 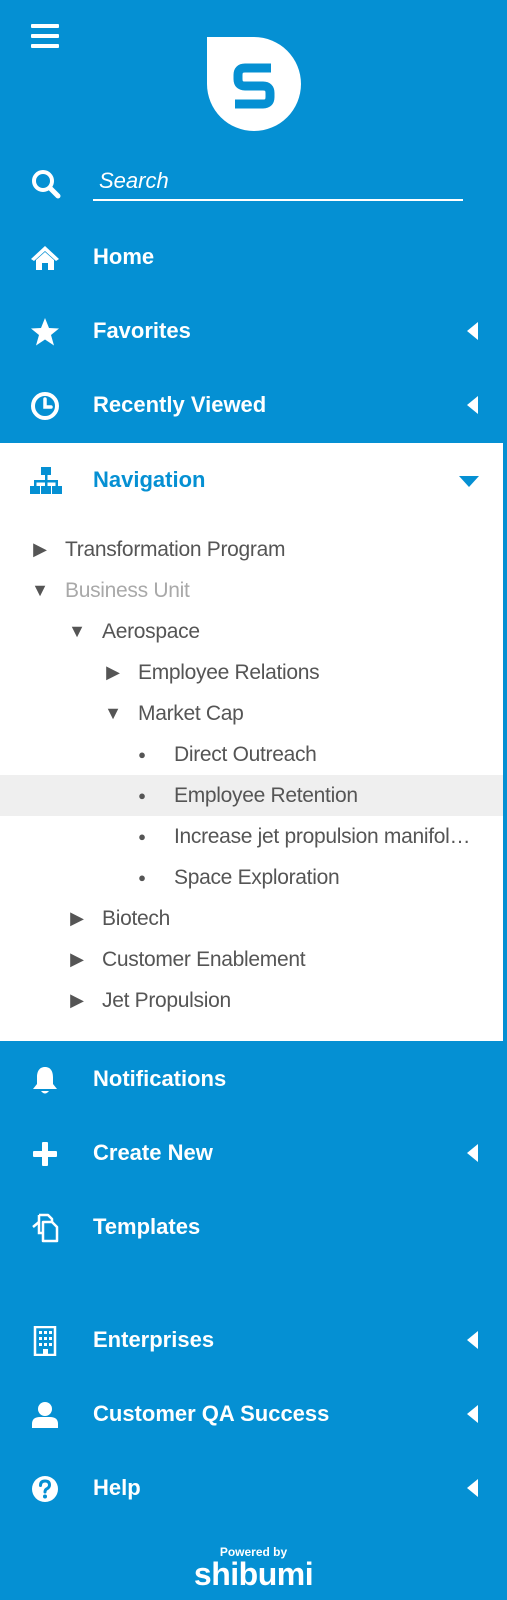 What do you see at coordinates (45, 1080) in the screenshot?
I see `bell-icon` at bounding box center [45, 1080].